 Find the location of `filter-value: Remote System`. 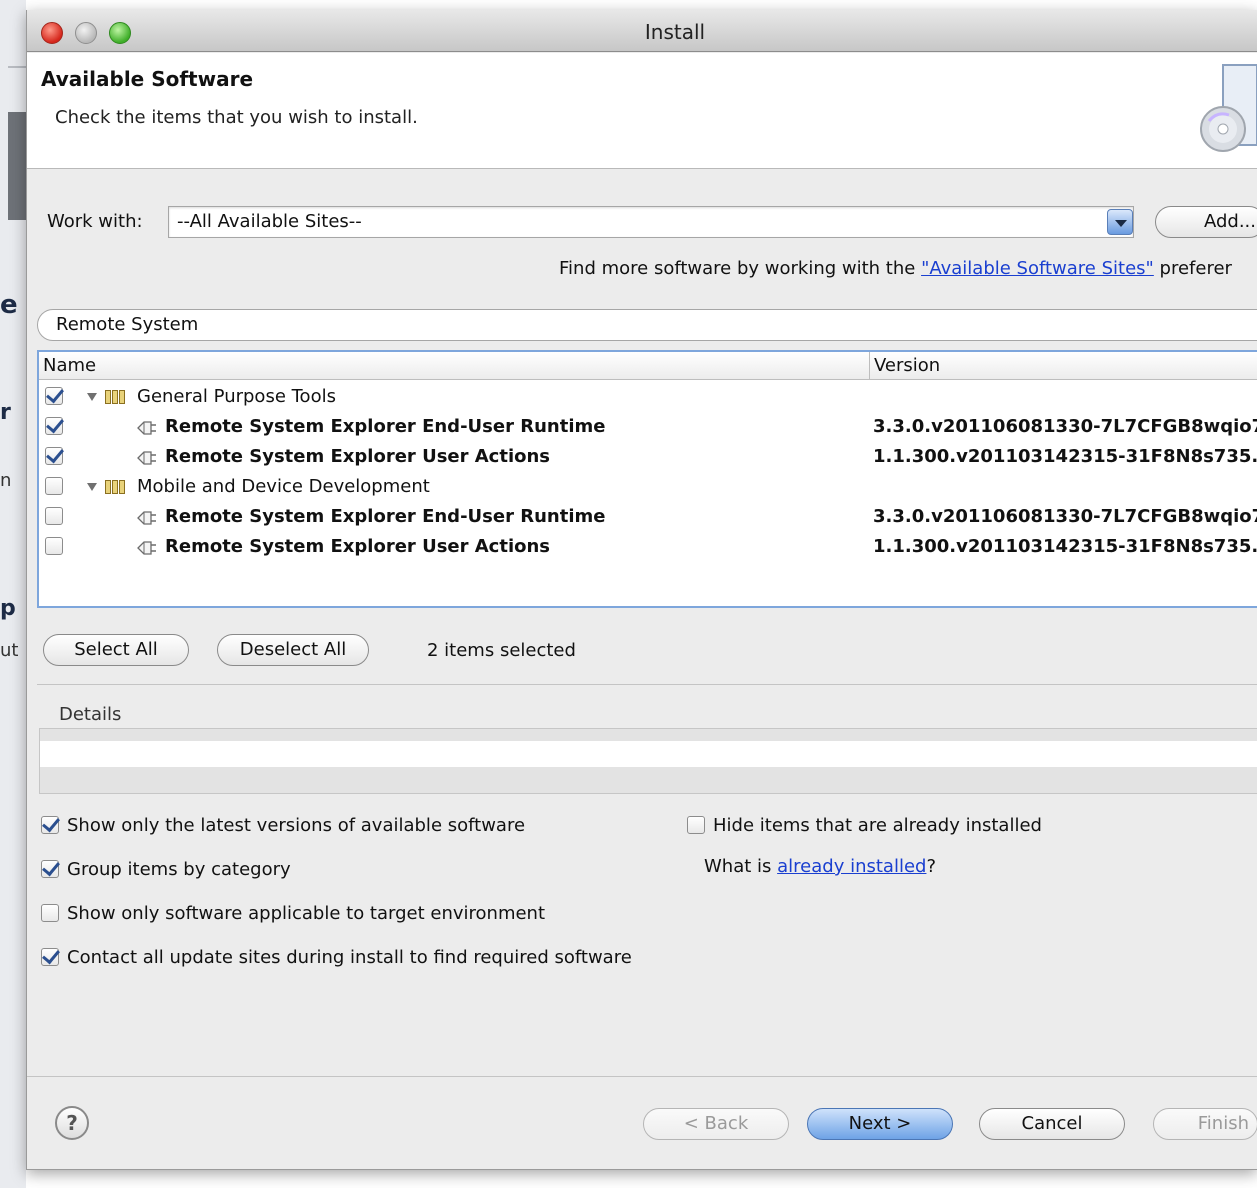

filter-value: Remote System is located at coordinates (127, 324).